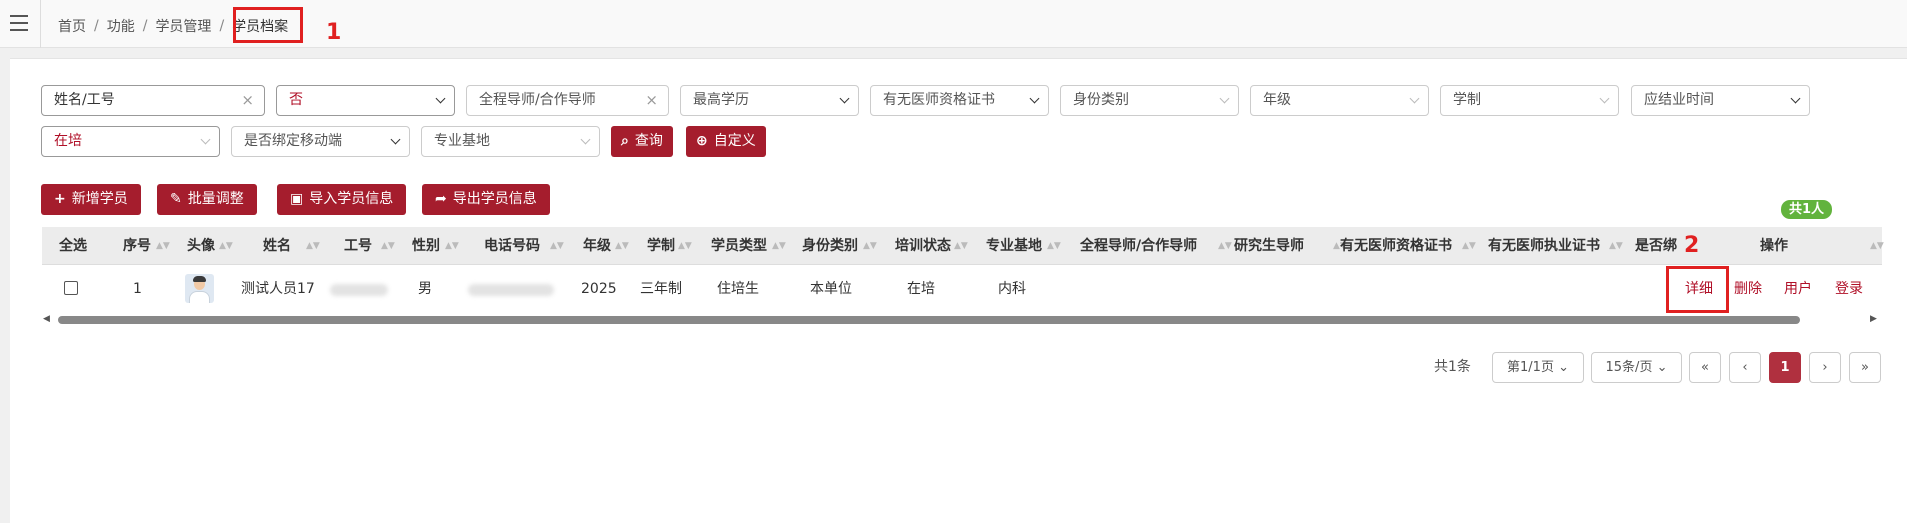 Image resolution: width=1907 pixels, height=523 pixels. Describe the element at coordinates (923, 246) in the screenshot. I see `header-training-status: 培训状态` at that location.